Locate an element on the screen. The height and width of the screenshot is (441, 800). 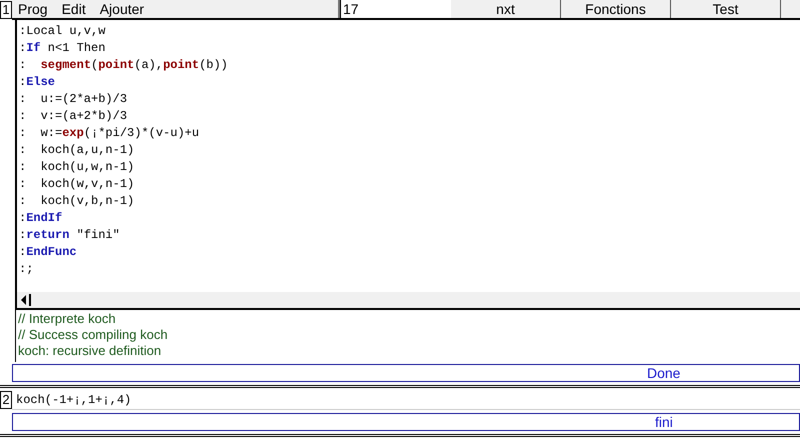
code-line: :Local u,v,w is located at coordinates (62, 31).